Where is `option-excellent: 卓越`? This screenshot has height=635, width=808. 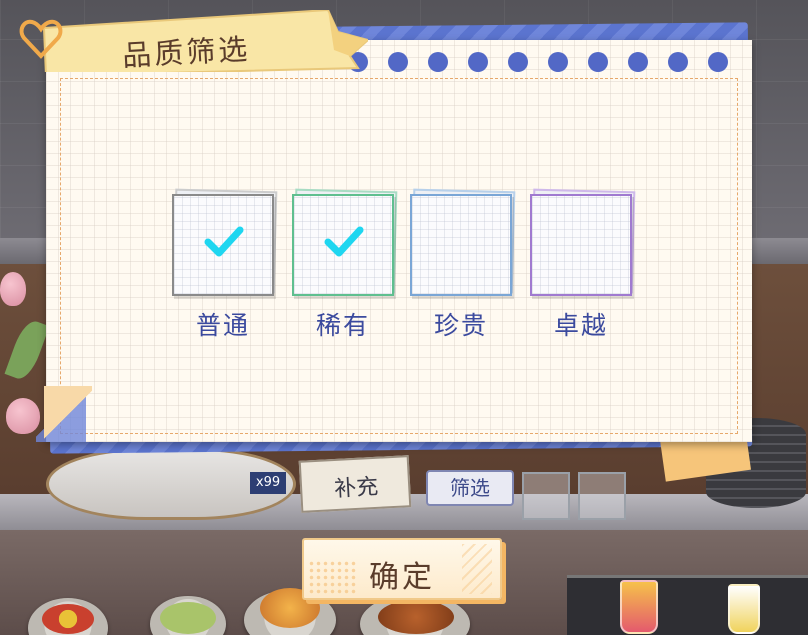
option-excellent: 卓越 is located at coordinates (583, 270).